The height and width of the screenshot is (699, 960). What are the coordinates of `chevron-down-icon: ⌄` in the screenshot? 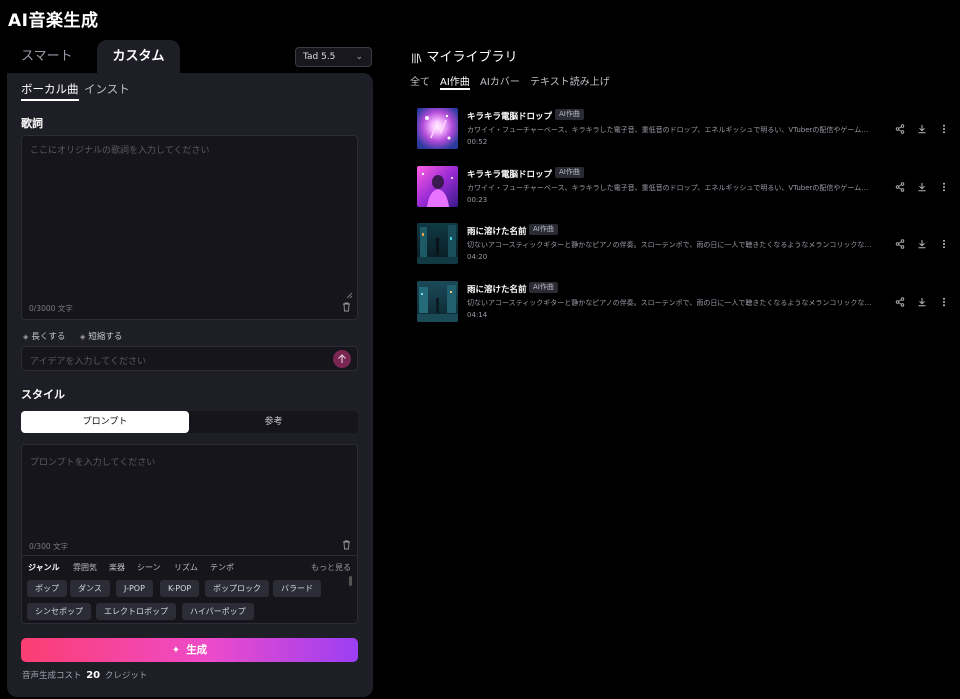 It's located at (359, 57).